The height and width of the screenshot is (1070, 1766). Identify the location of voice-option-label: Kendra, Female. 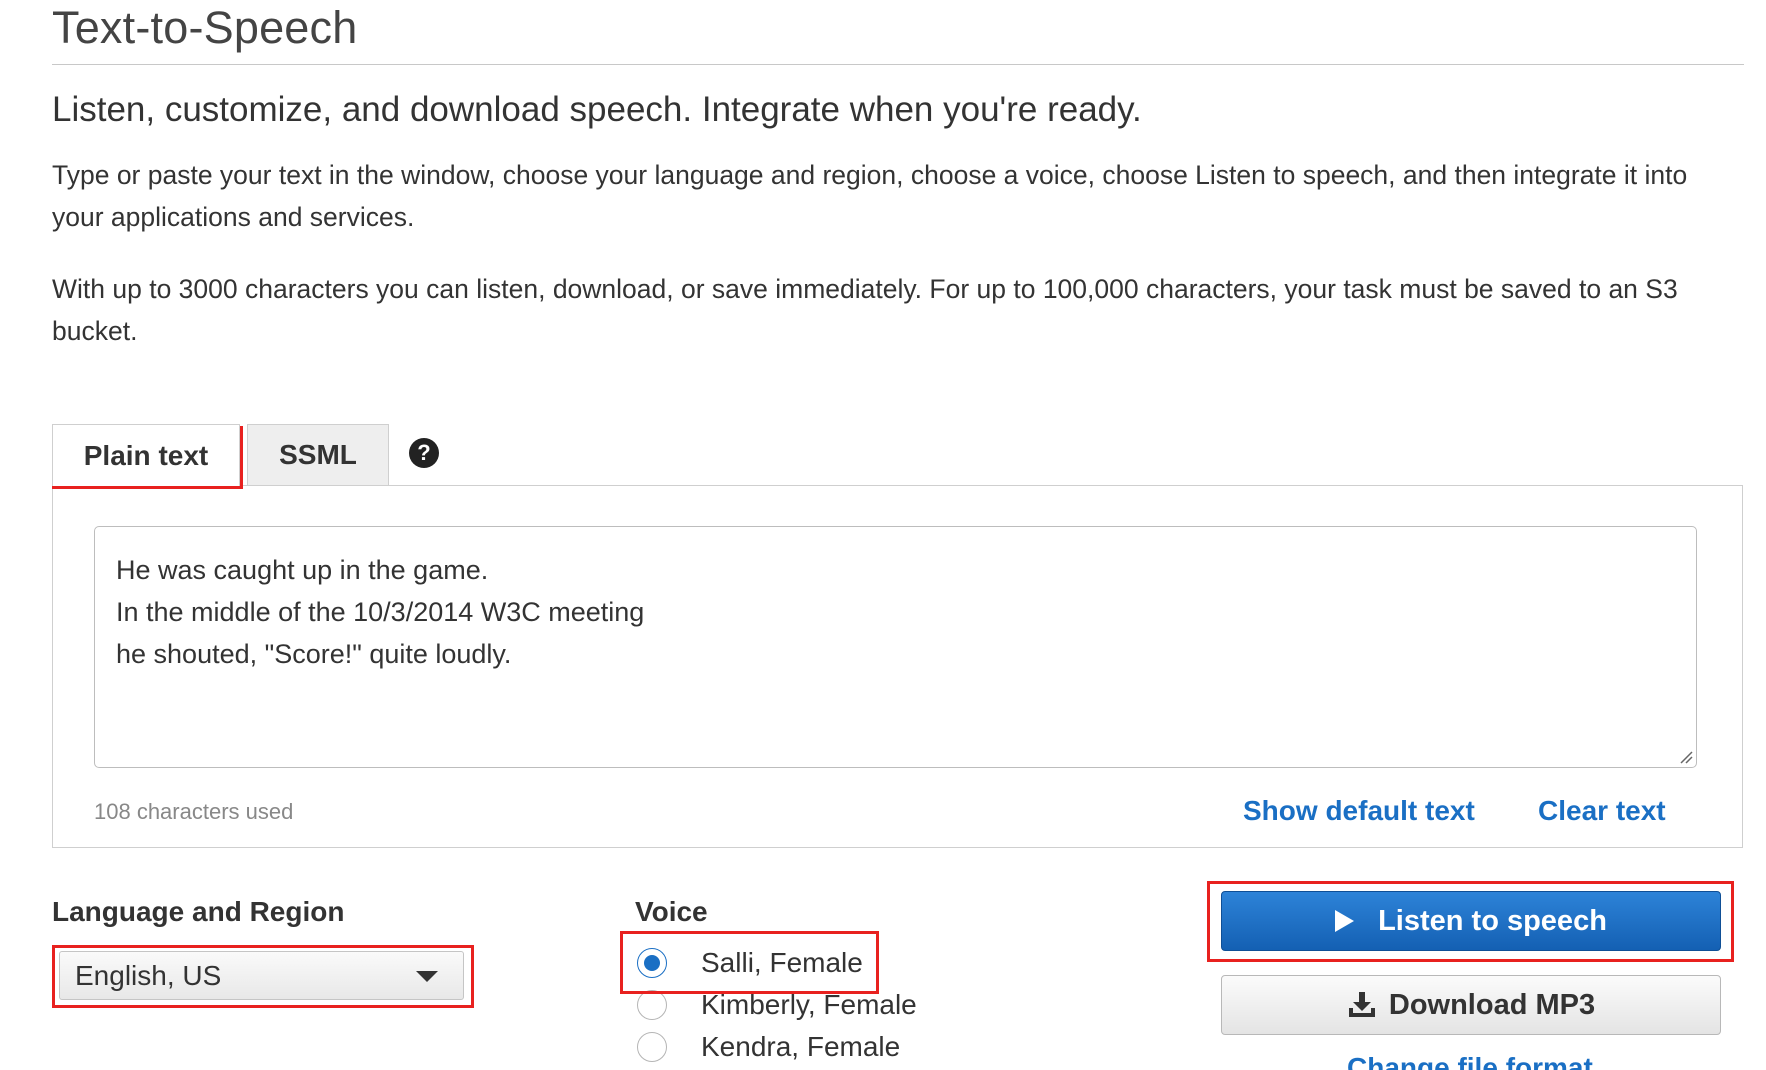
(801, 1046).